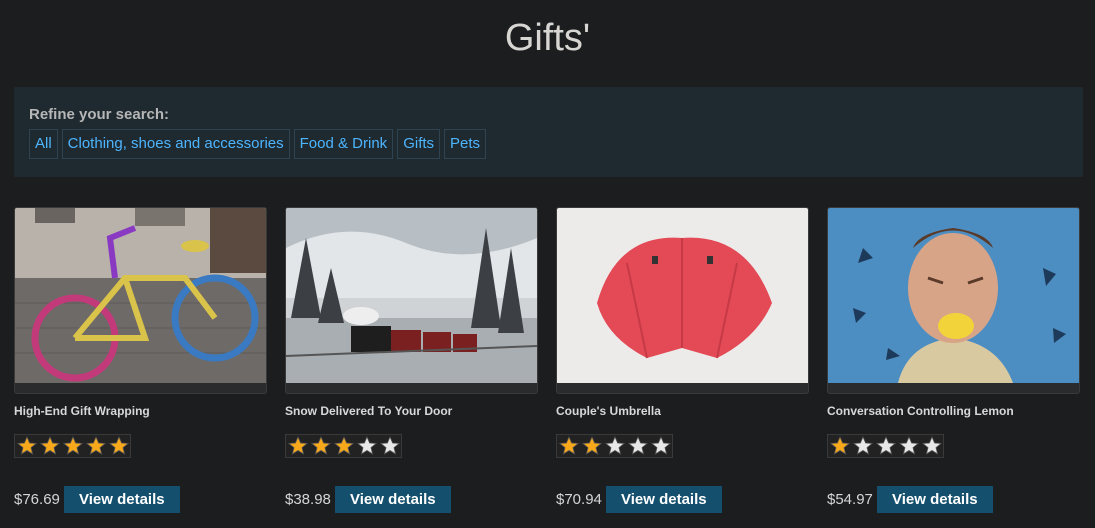 The width and height of the screenshot is (1095, 528). Describe the element at coordinates (682, 412) in the screenshot. I see `product-name: Couple's Umbrella` at that location.